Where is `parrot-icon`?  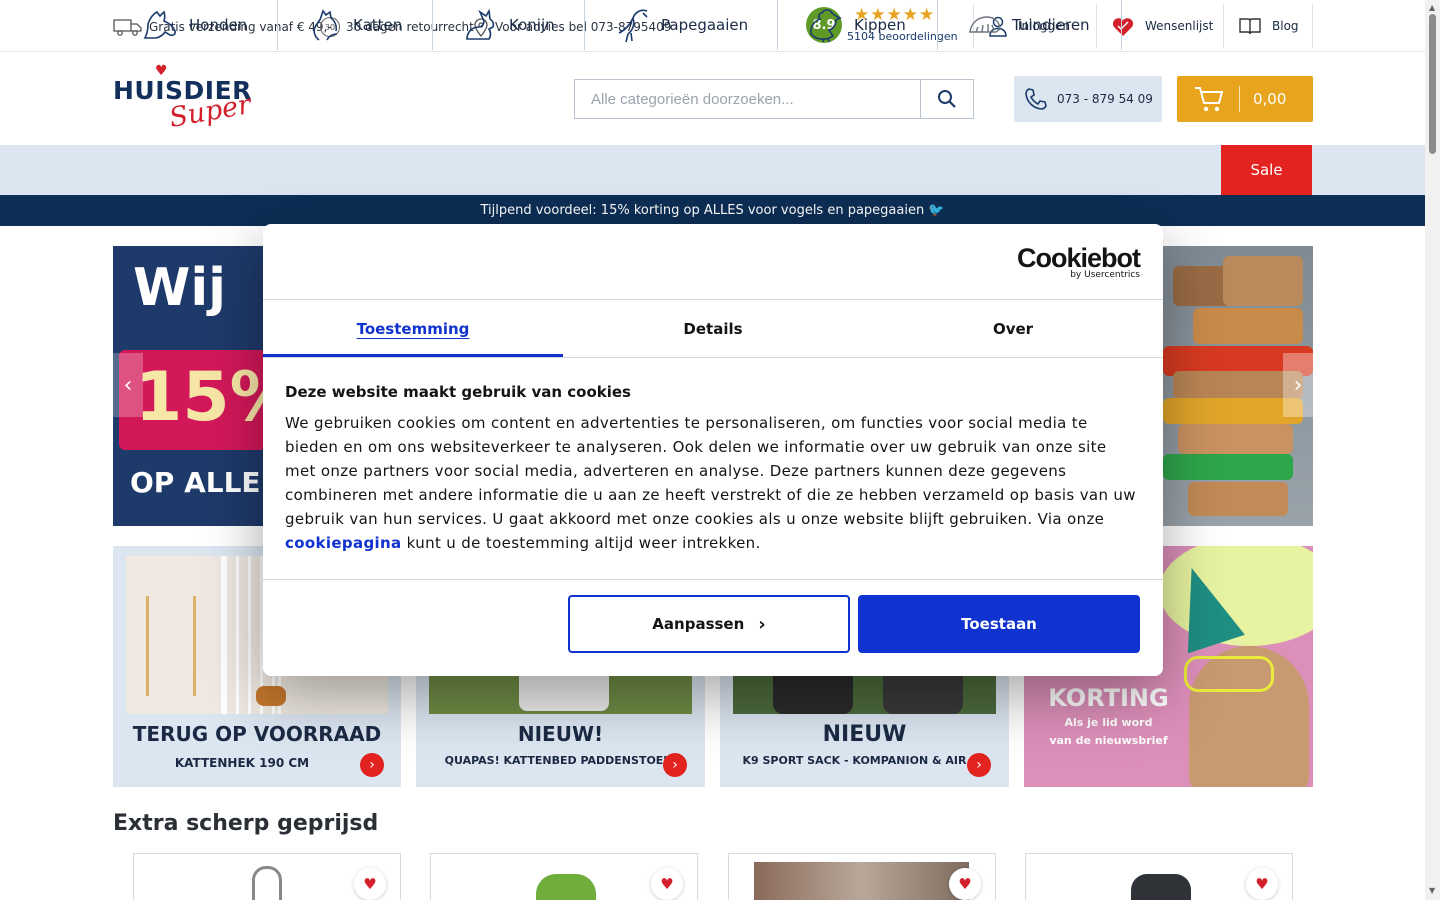
parrot-icon is located at coordinates (633, 26).